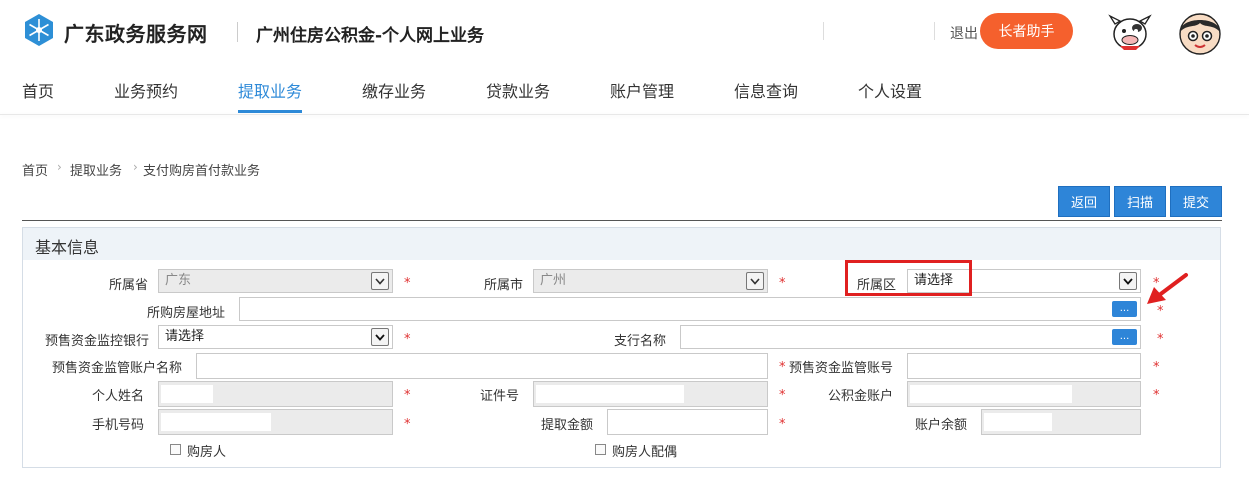 The width and height of the screenshot is (1249, 486). Describe the element at coordinates (504, 285) in the screenshot. I see `city-label: 所属市` at that location.